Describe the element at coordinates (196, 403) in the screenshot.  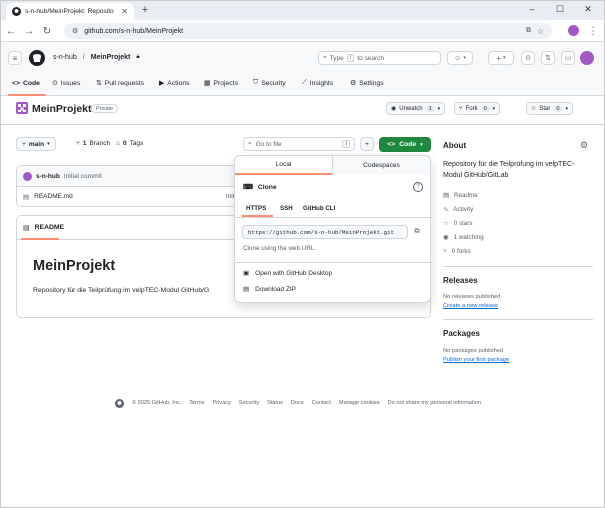
I see `footer-link-terms: Terms` at that location.